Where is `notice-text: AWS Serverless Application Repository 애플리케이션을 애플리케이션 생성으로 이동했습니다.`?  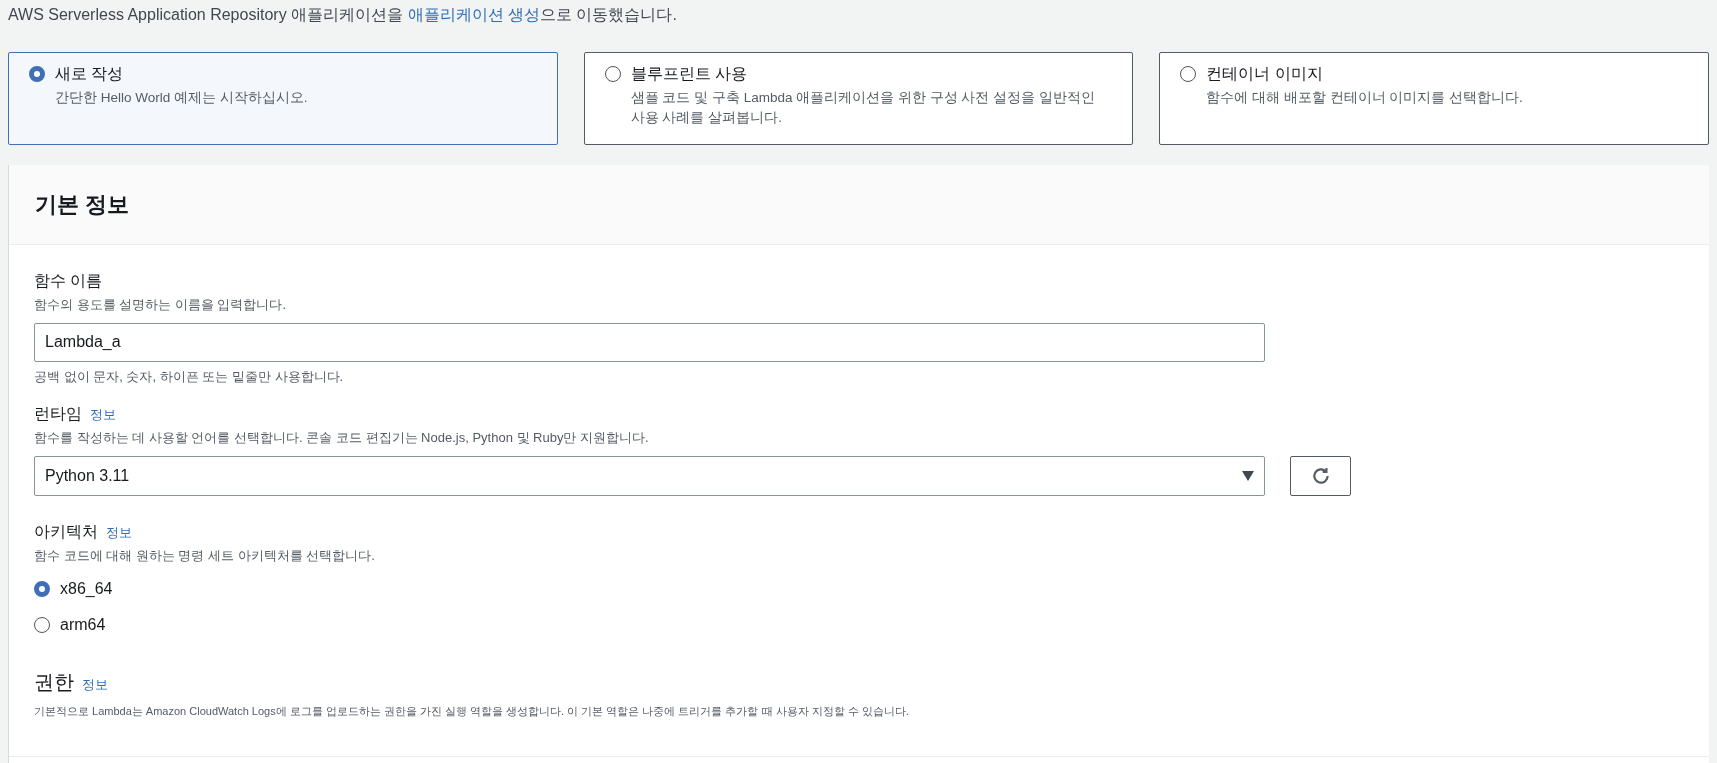 notice-text: AWS Serverless Application Repository 애플리케이션을 애플리케이션 생성으로 이동했습니다. is located at coordinates (342, 15).